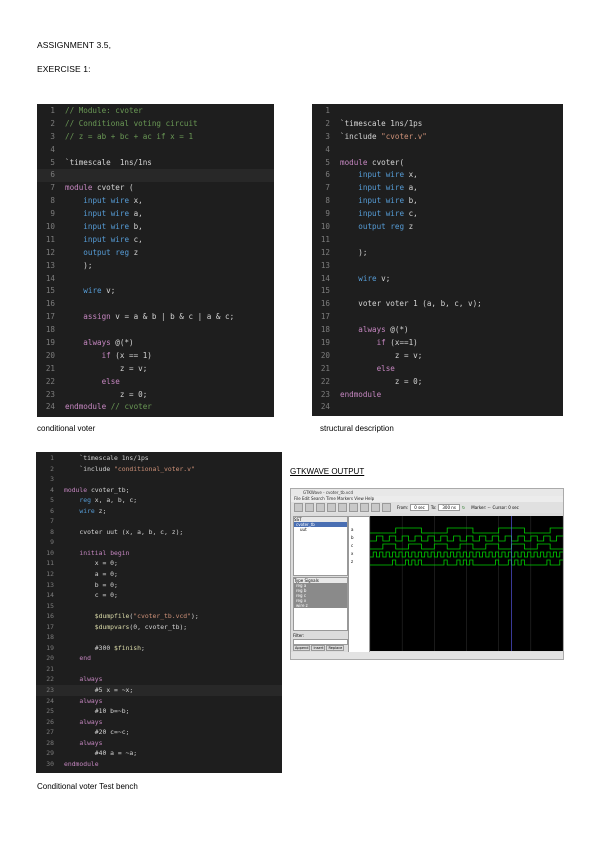  Describe the element at coordinates (101, 753) in the screenshot. I see `code-text: #40 a = ~a;` at that location.